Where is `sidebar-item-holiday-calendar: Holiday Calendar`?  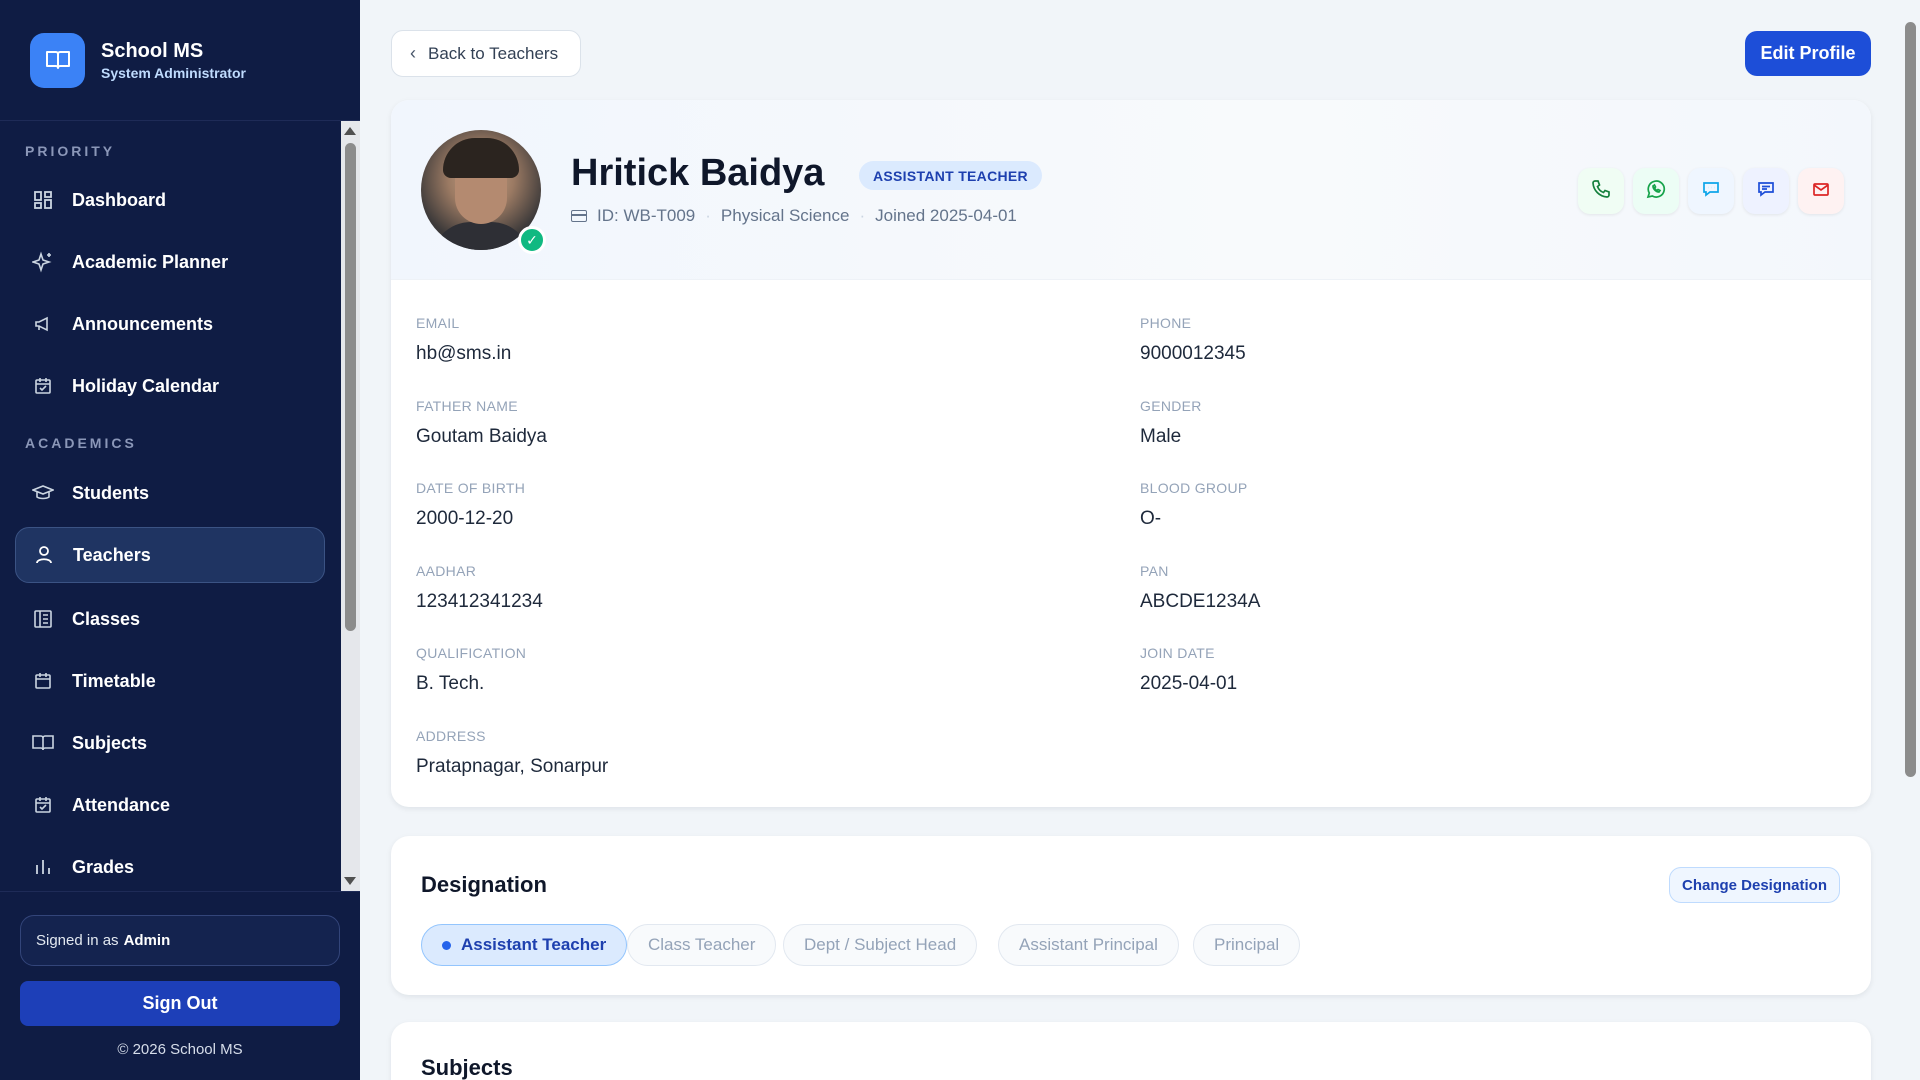 sidebar-item-holiday-calendar: Holiday Calendar is located at coordinates (170, 386).